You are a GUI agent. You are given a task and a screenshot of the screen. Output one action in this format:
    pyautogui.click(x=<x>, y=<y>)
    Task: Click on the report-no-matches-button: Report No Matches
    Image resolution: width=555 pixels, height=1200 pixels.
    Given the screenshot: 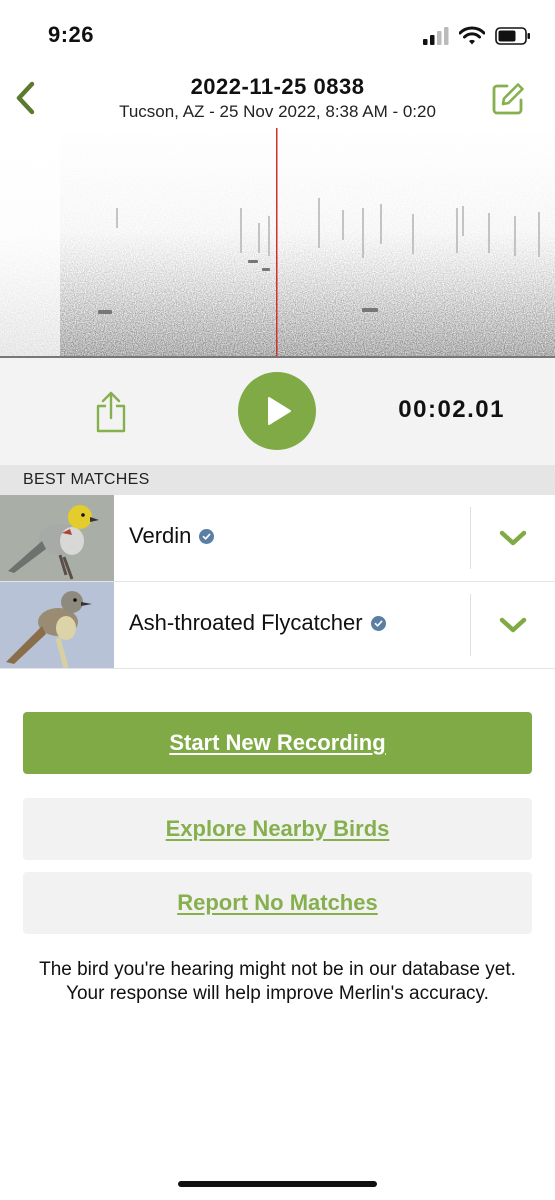 What is the action you would take?
    pyautogui.click(x=277, y=903)
    